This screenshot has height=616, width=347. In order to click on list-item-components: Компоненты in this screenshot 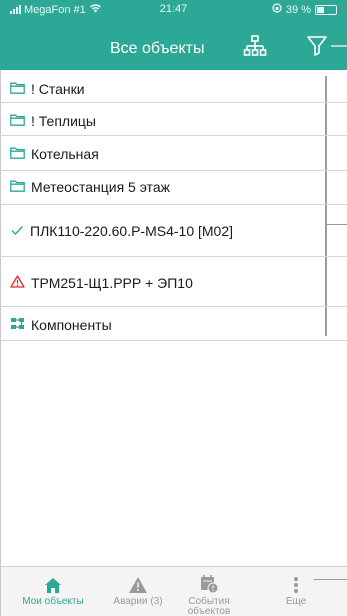, I will do `click(162, 325)`.